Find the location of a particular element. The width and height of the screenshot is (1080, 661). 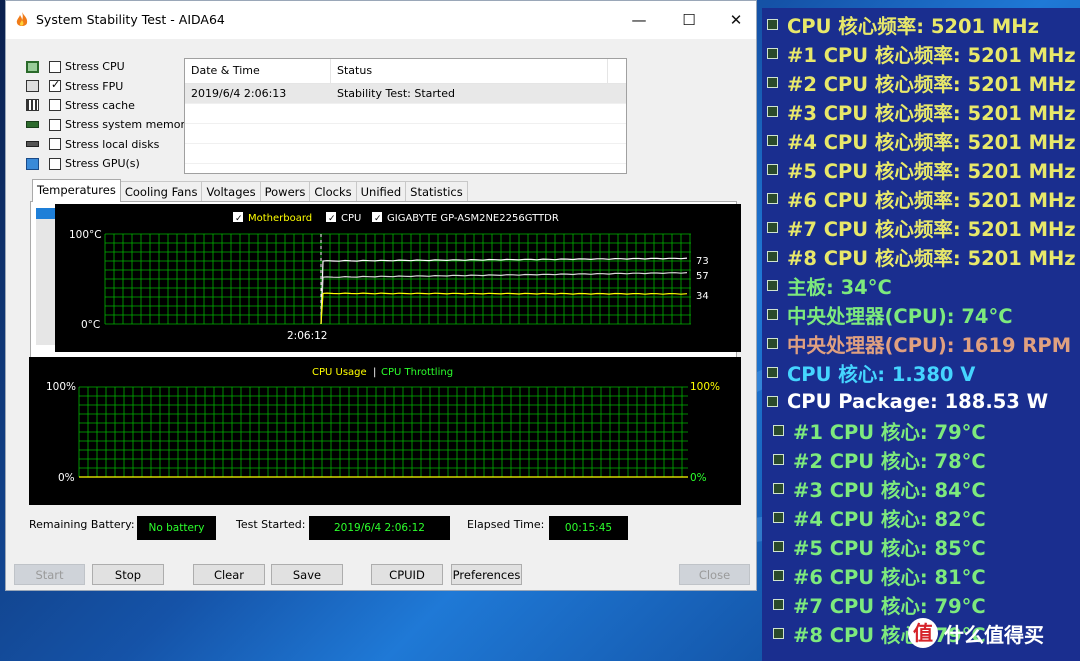

osd-line-text: 主板: 34°C is located at coordinates (839, 287).